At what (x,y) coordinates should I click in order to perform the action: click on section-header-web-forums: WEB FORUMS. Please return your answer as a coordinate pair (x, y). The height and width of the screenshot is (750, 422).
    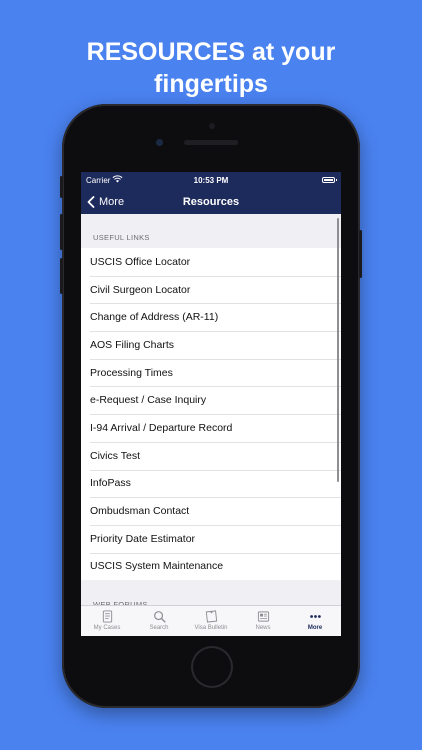
    Looking at the image, I should click on (120, 602).